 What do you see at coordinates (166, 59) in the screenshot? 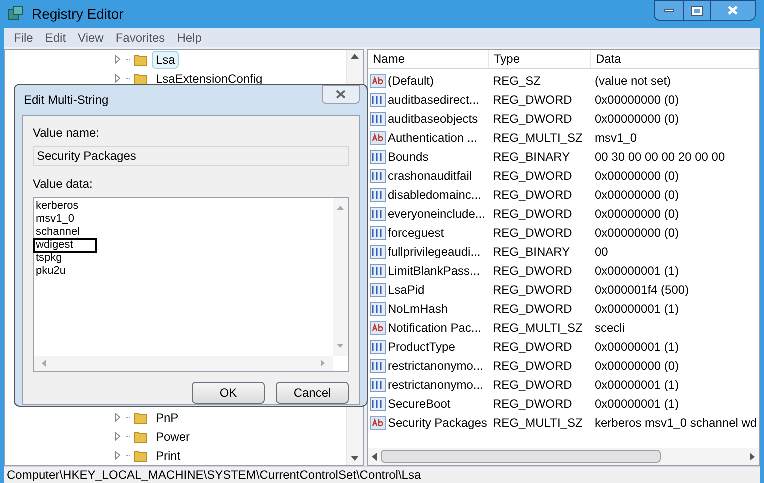
I see `tree-item: Lsa` at bounding box center [166, 59].